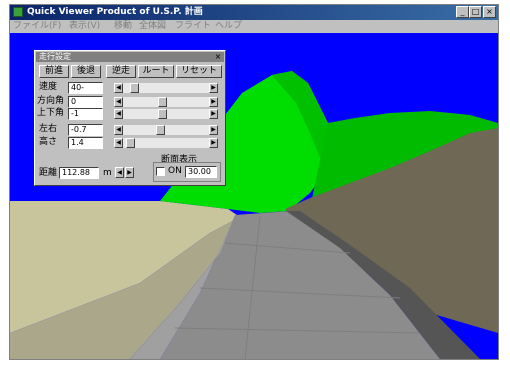  Describe the element at coordinates (123, 26) in the screenshot. I see `menu-move: 移動` at that location.